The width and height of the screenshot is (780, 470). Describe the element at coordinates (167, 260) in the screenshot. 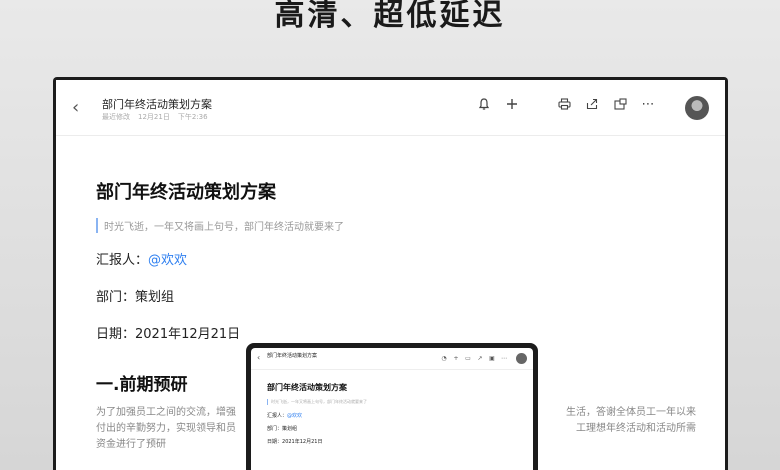

I see `reporter-mention: @欢欢` at that location.